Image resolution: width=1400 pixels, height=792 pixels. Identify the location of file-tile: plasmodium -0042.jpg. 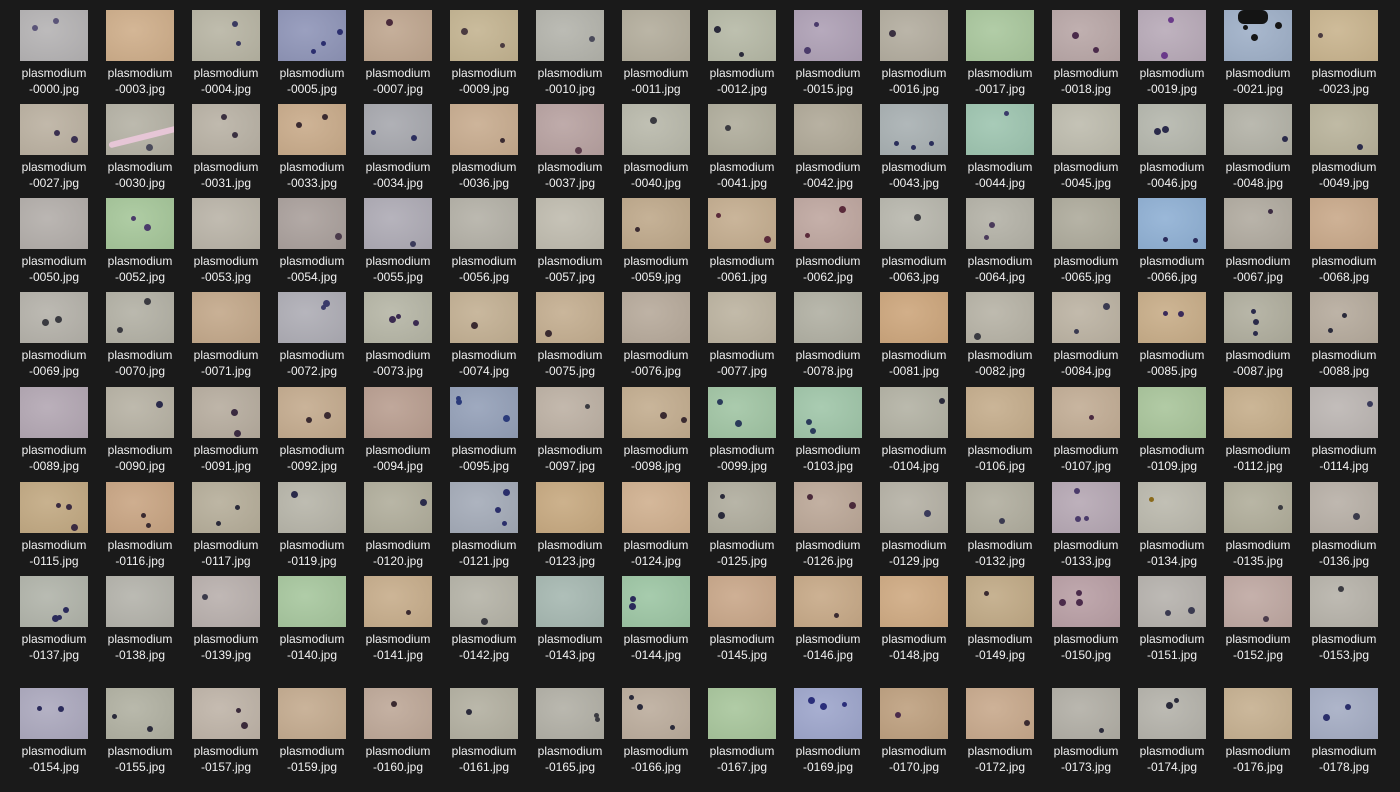
(828, 148).